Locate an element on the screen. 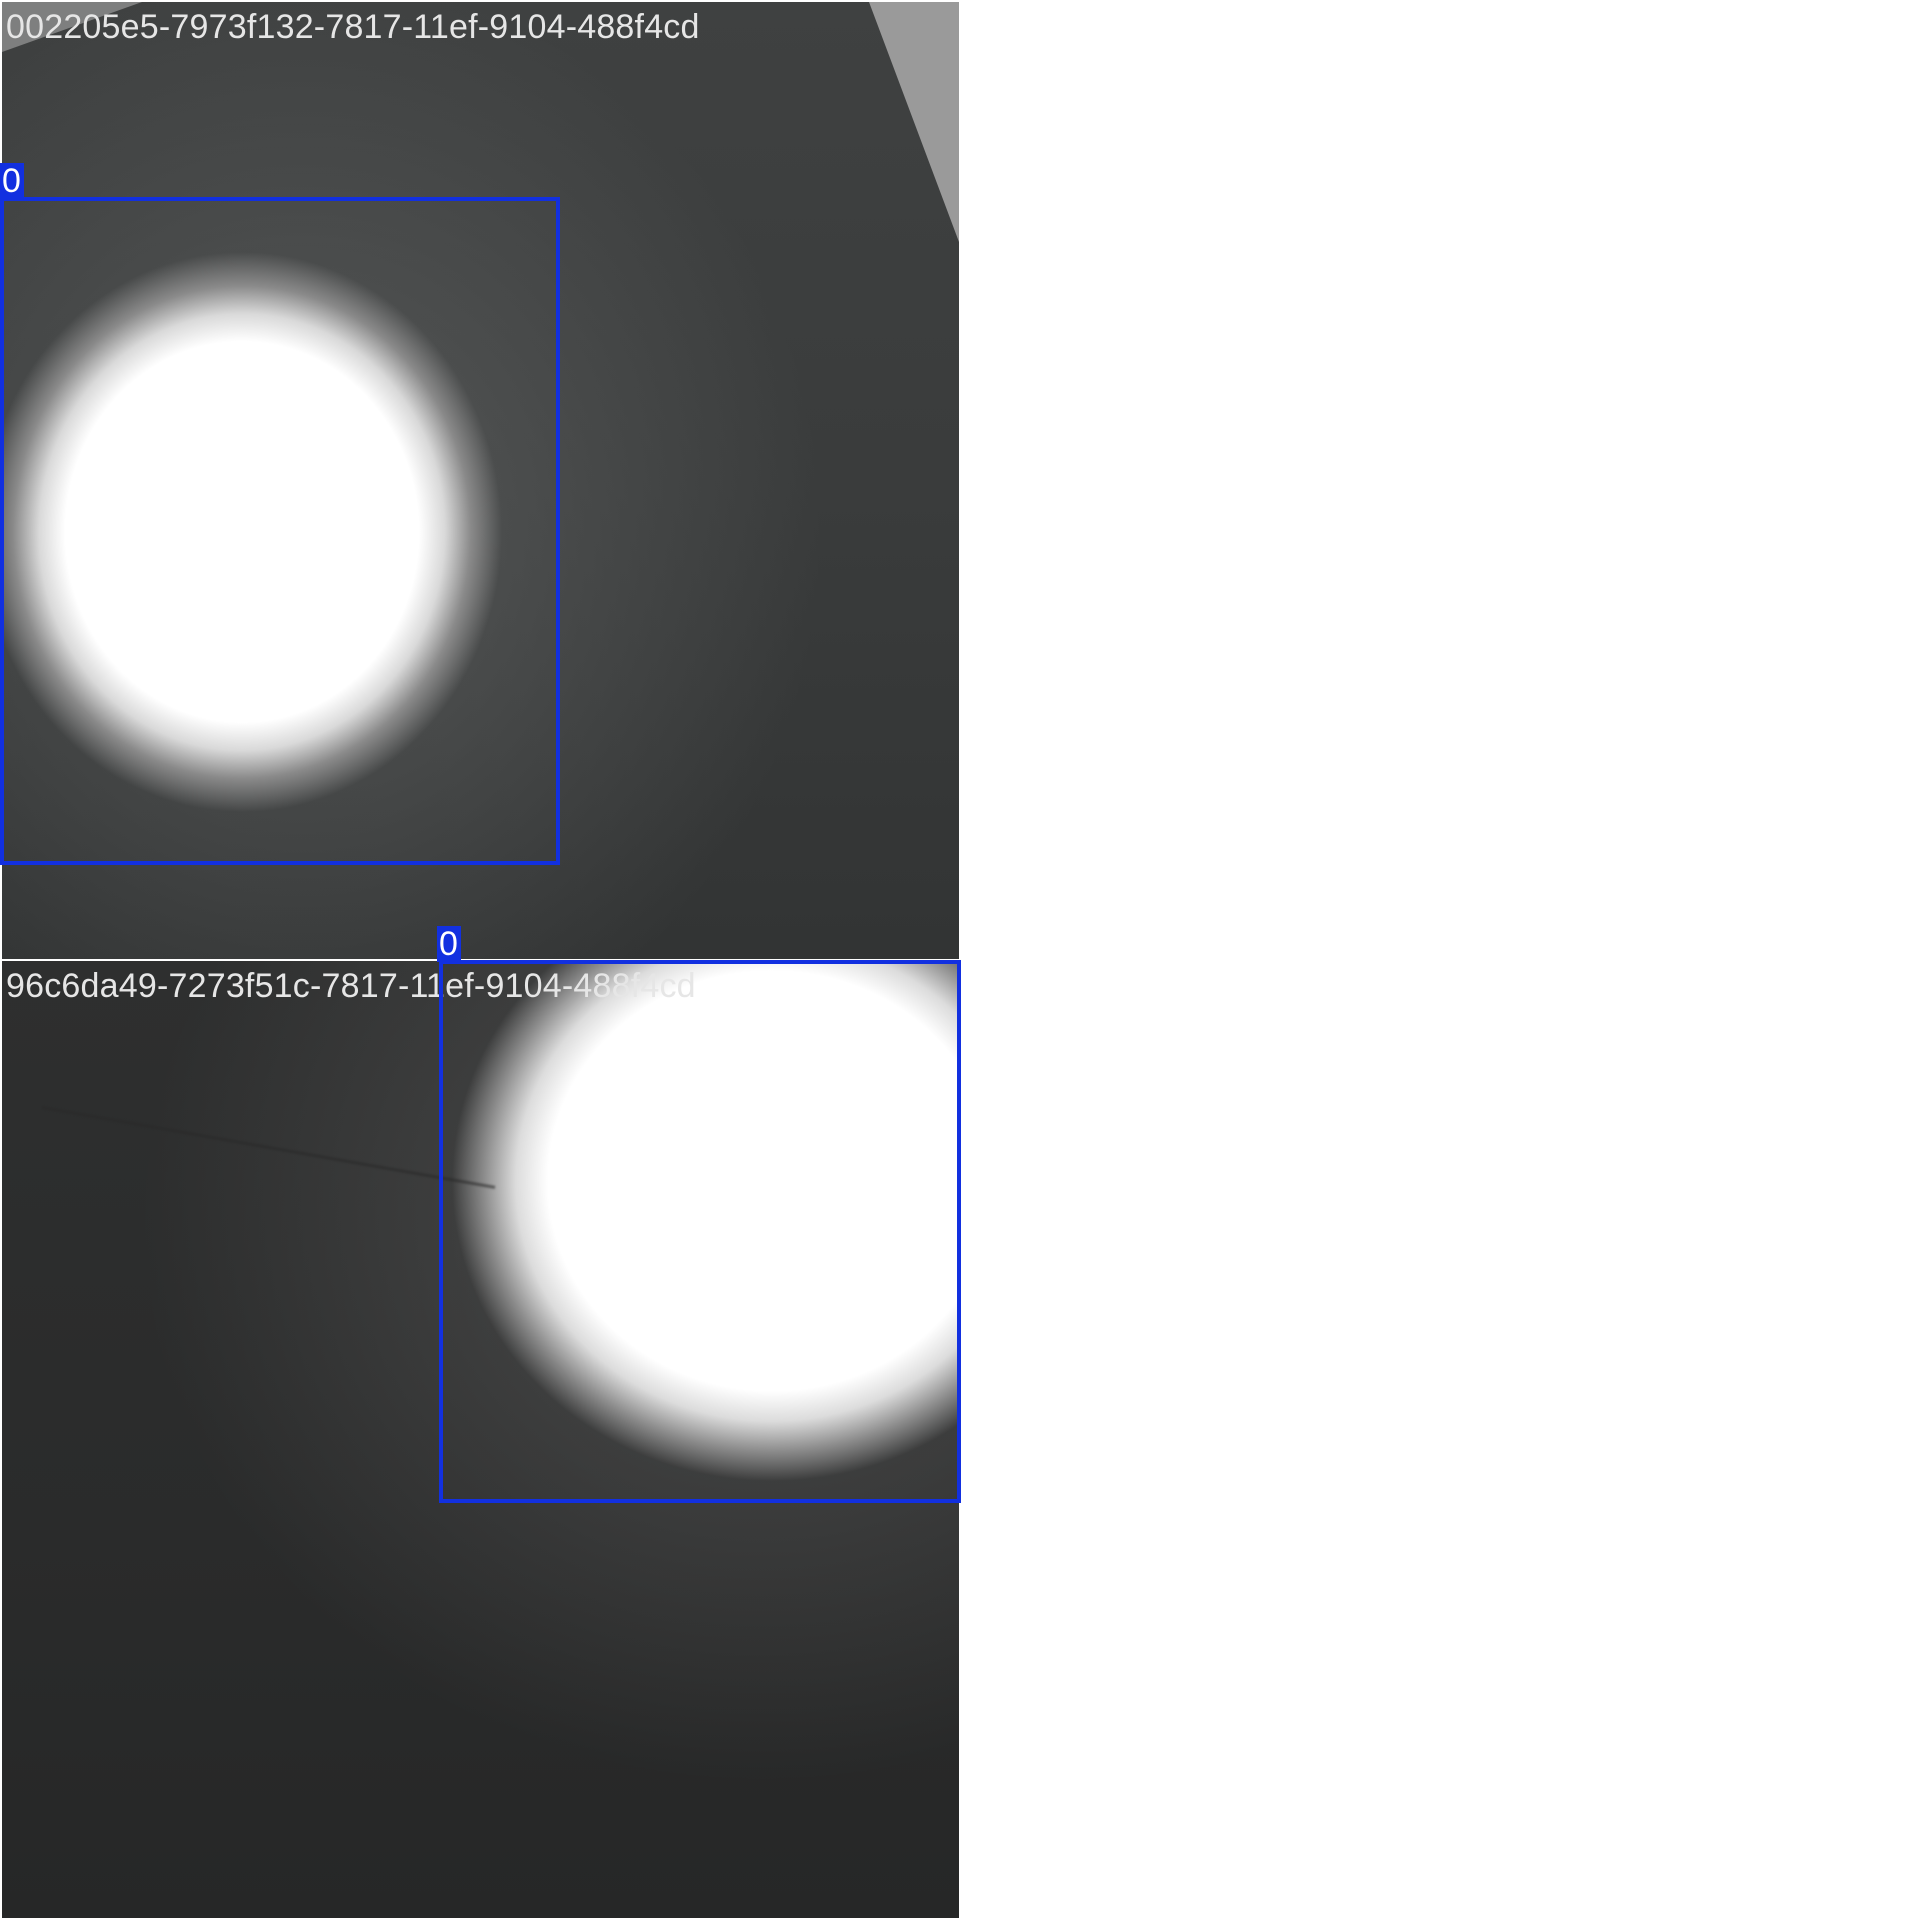  corner-shard is located at coordinates (914, 122).